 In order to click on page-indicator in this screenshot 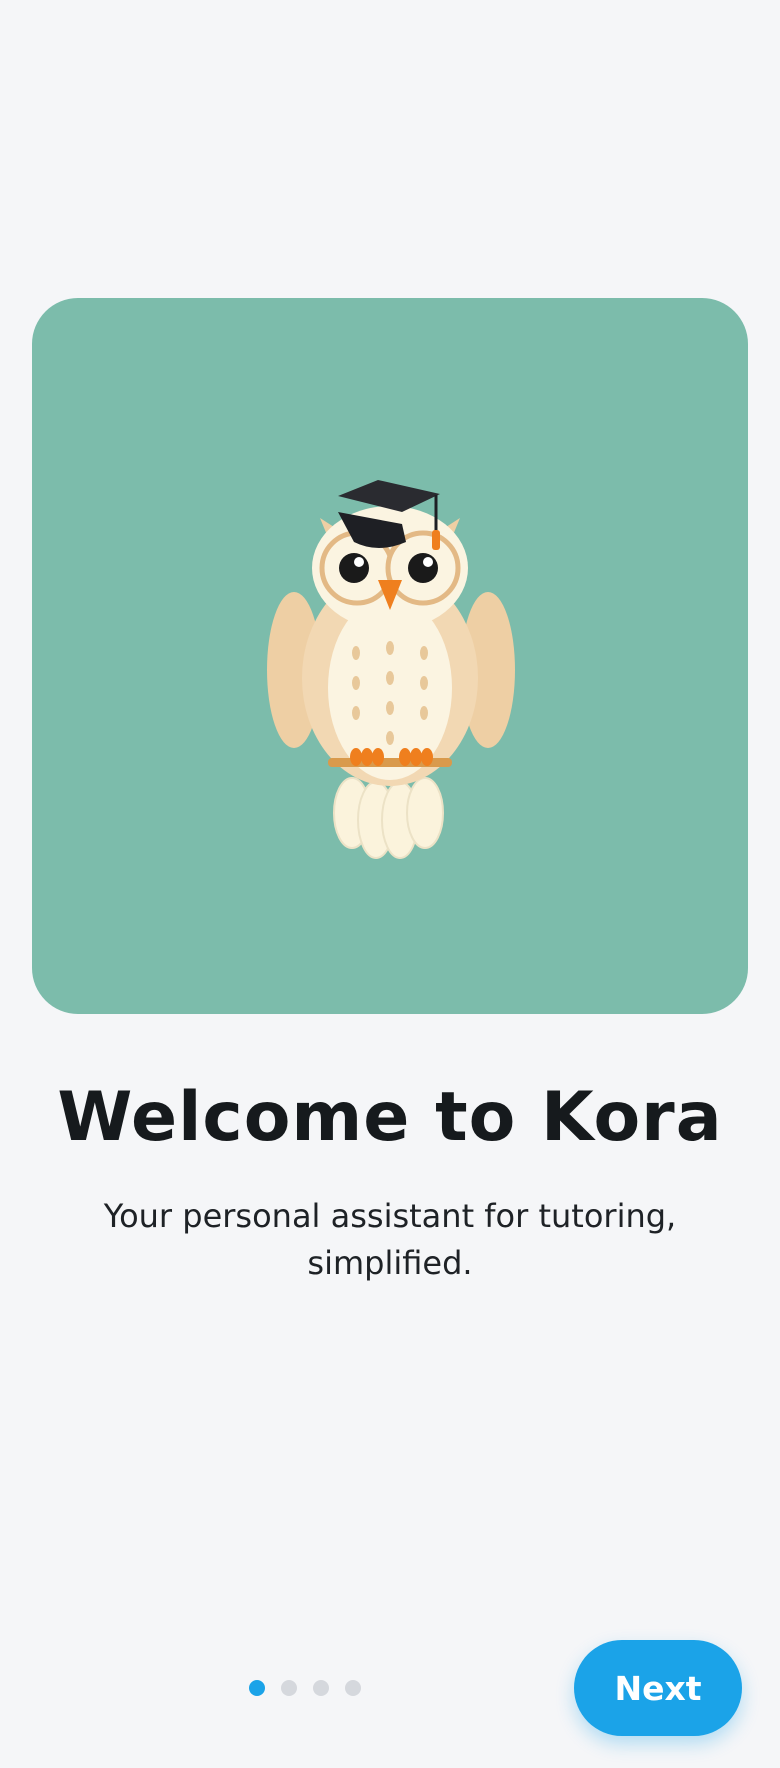, I will do `click(305, 1688)`.